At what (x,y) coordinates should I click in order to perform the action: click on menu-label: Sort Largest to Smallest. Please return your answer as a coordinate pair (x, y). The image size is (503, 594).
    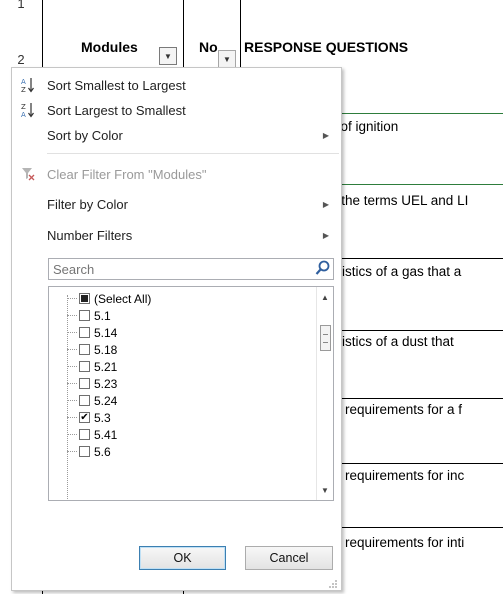
    Looking at the image, I should click on (116, 110).